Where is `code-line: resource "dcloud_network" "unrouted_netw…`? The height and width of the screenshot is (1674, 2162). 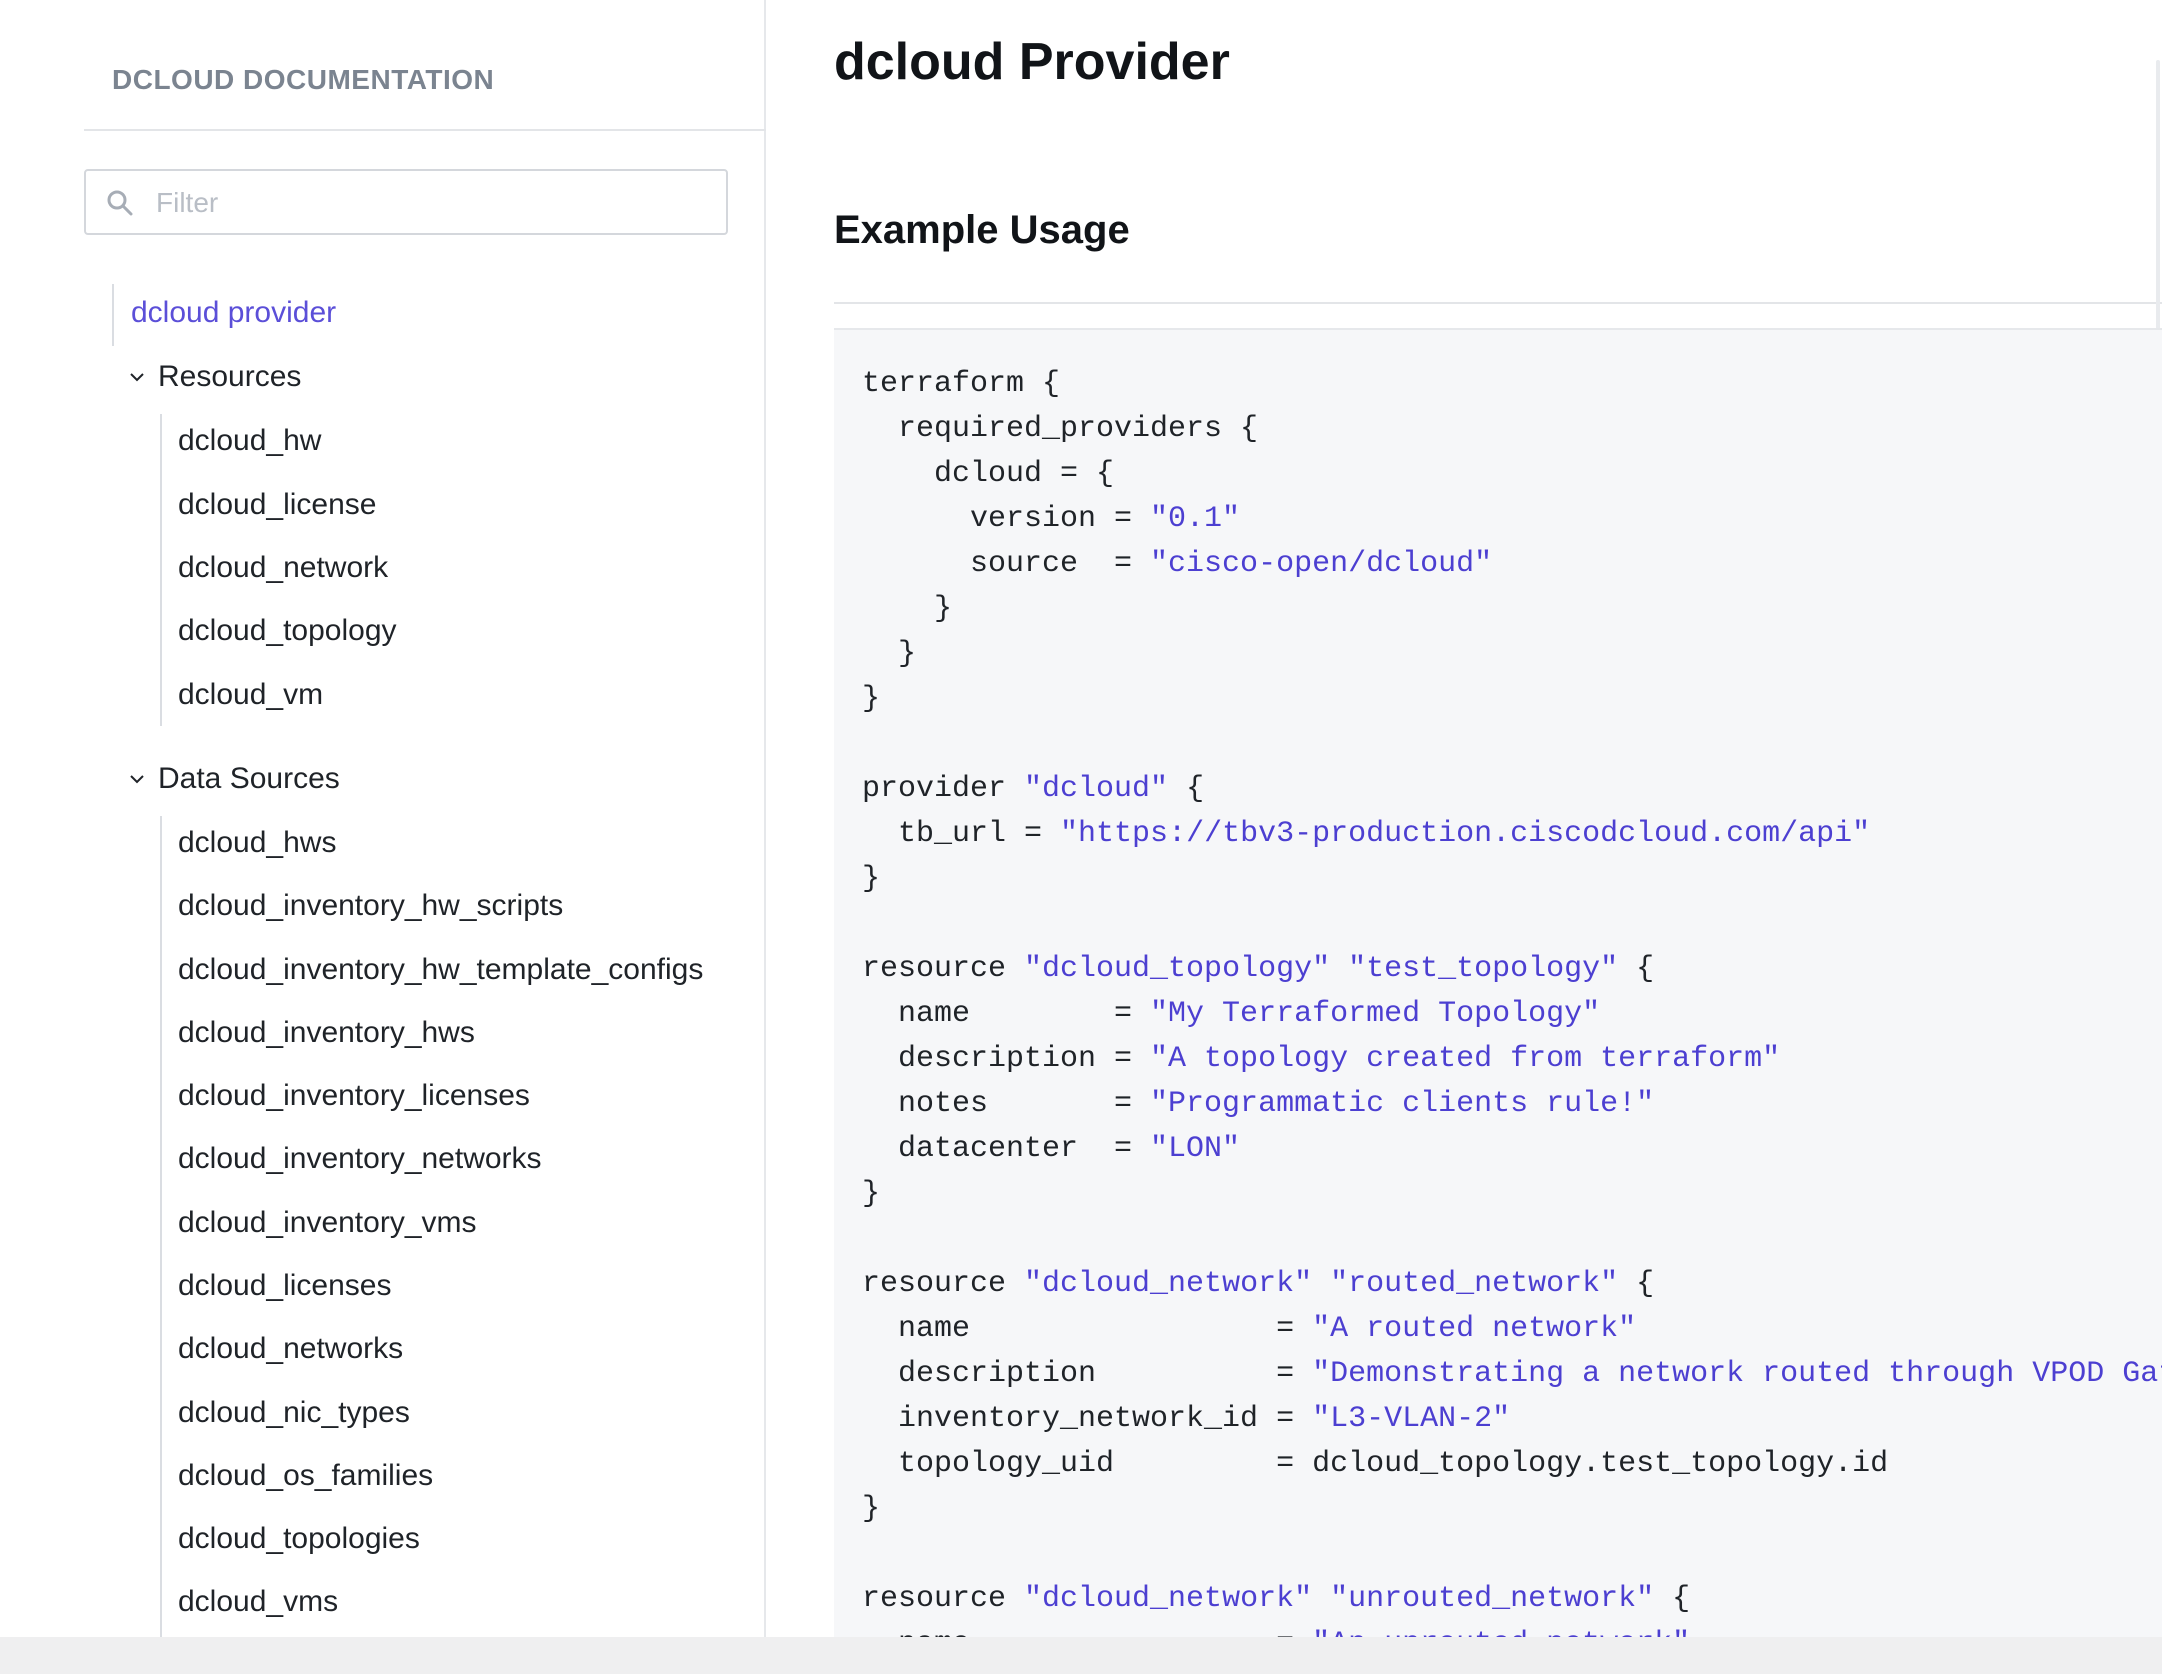
code-line: resource "dcloud_network" "unrouted_netw… is located at coordinates (1276, 1599).